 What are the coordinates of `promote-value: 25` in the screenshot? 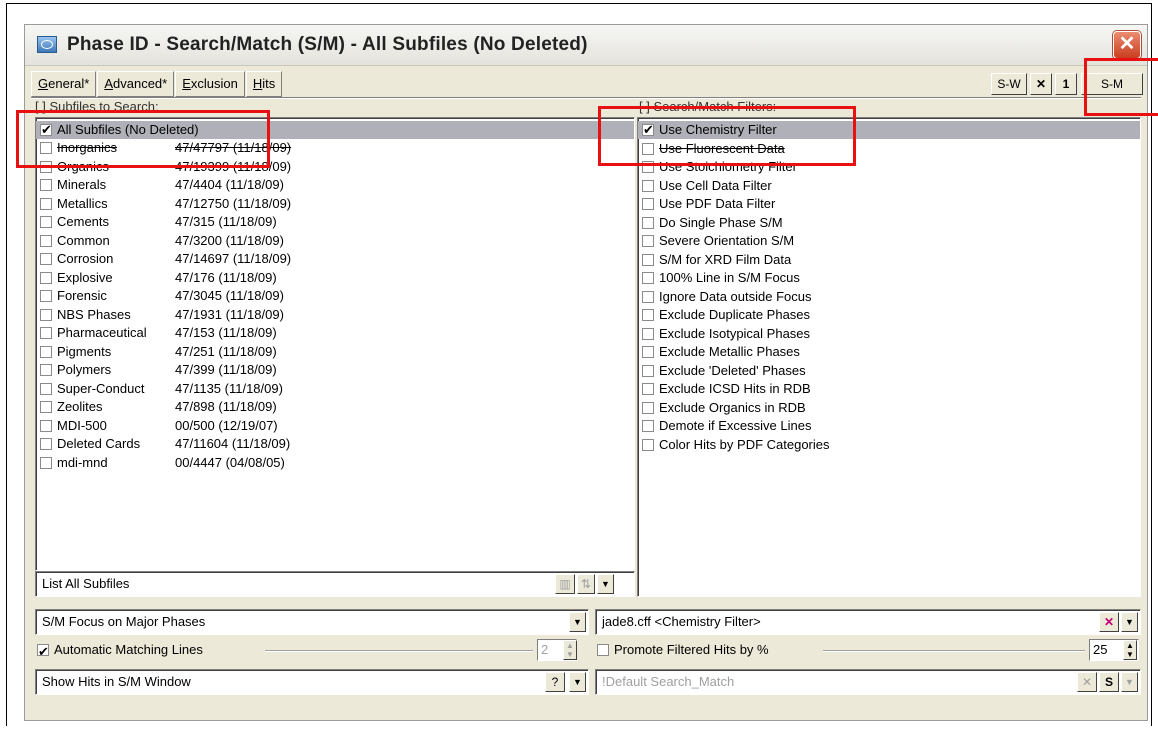 It's located at (1100, 649).